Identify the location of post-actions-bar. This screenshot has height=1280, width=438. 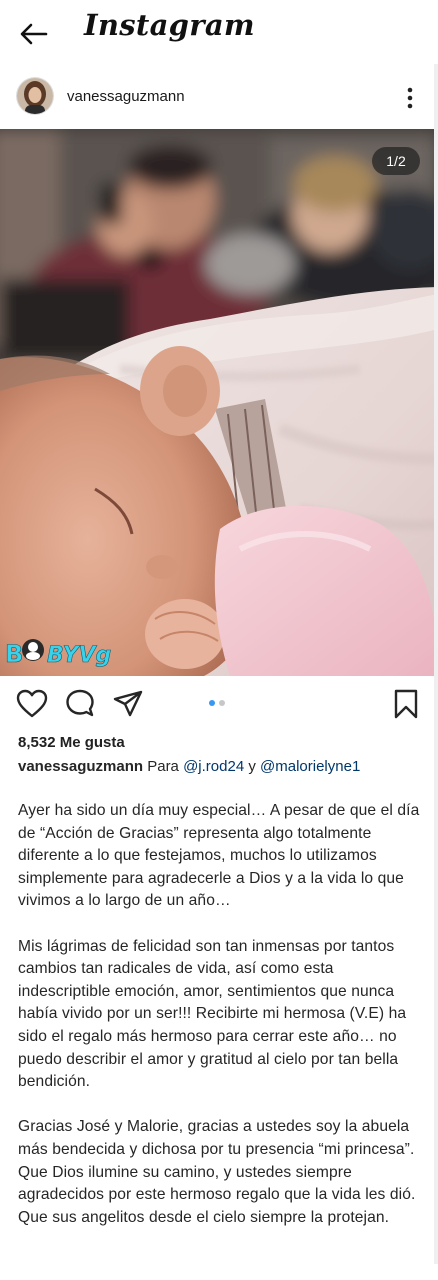
(219, 706).